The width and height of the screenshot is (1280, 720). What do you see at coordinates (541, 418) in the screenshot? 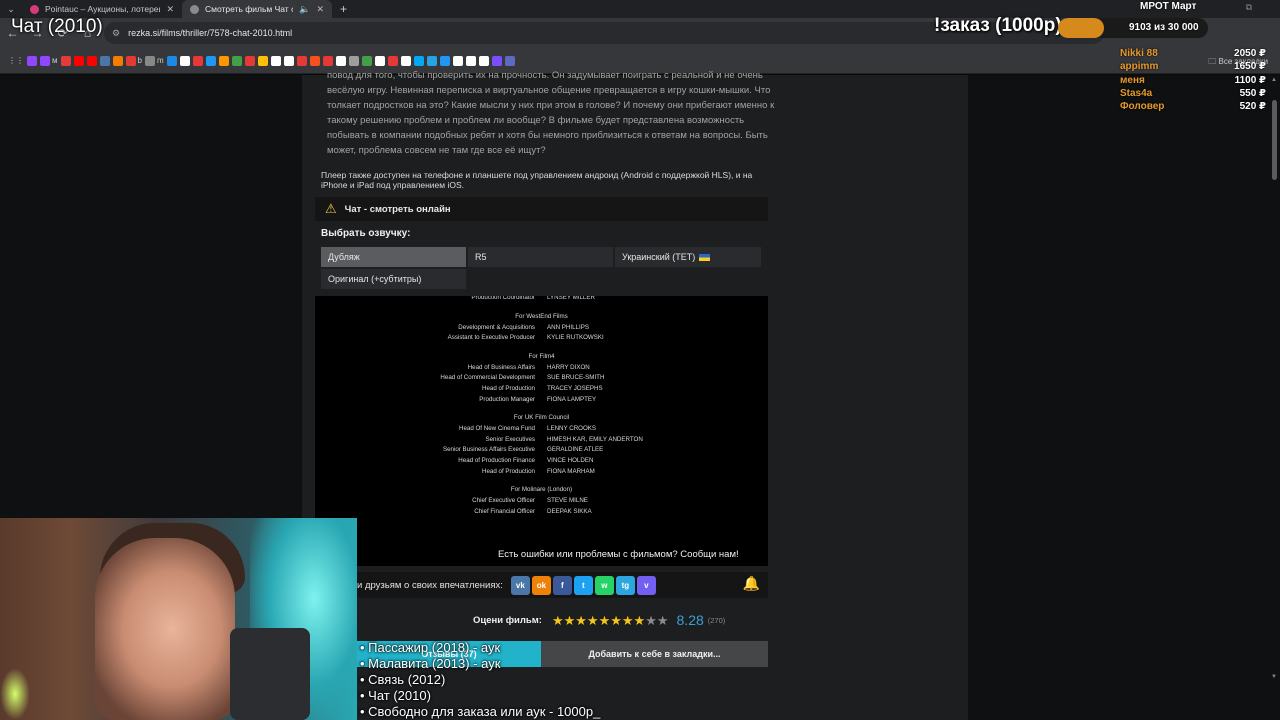
I see `credit-heading: For UK Film Council` at bounding box center [541, 418].